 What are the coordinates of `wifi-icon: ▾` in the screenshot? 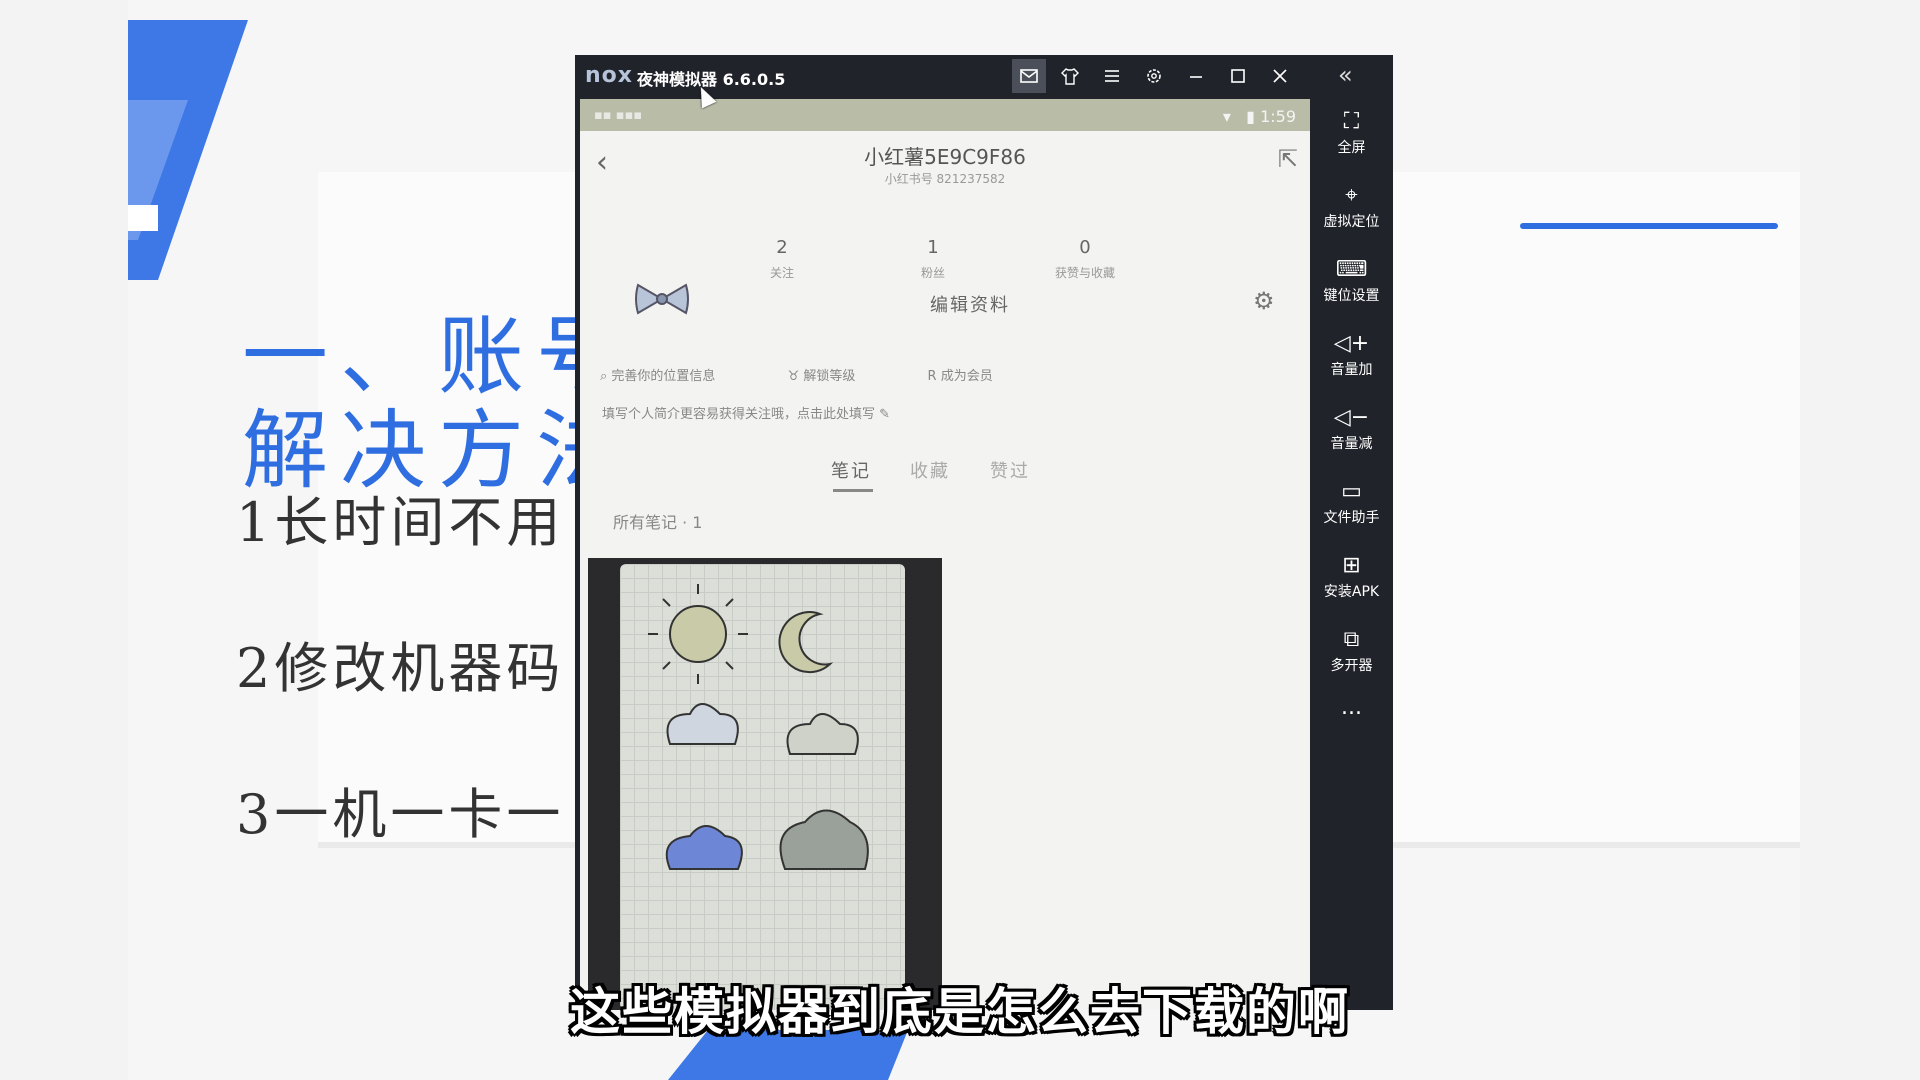 It's located at (1226, 116).